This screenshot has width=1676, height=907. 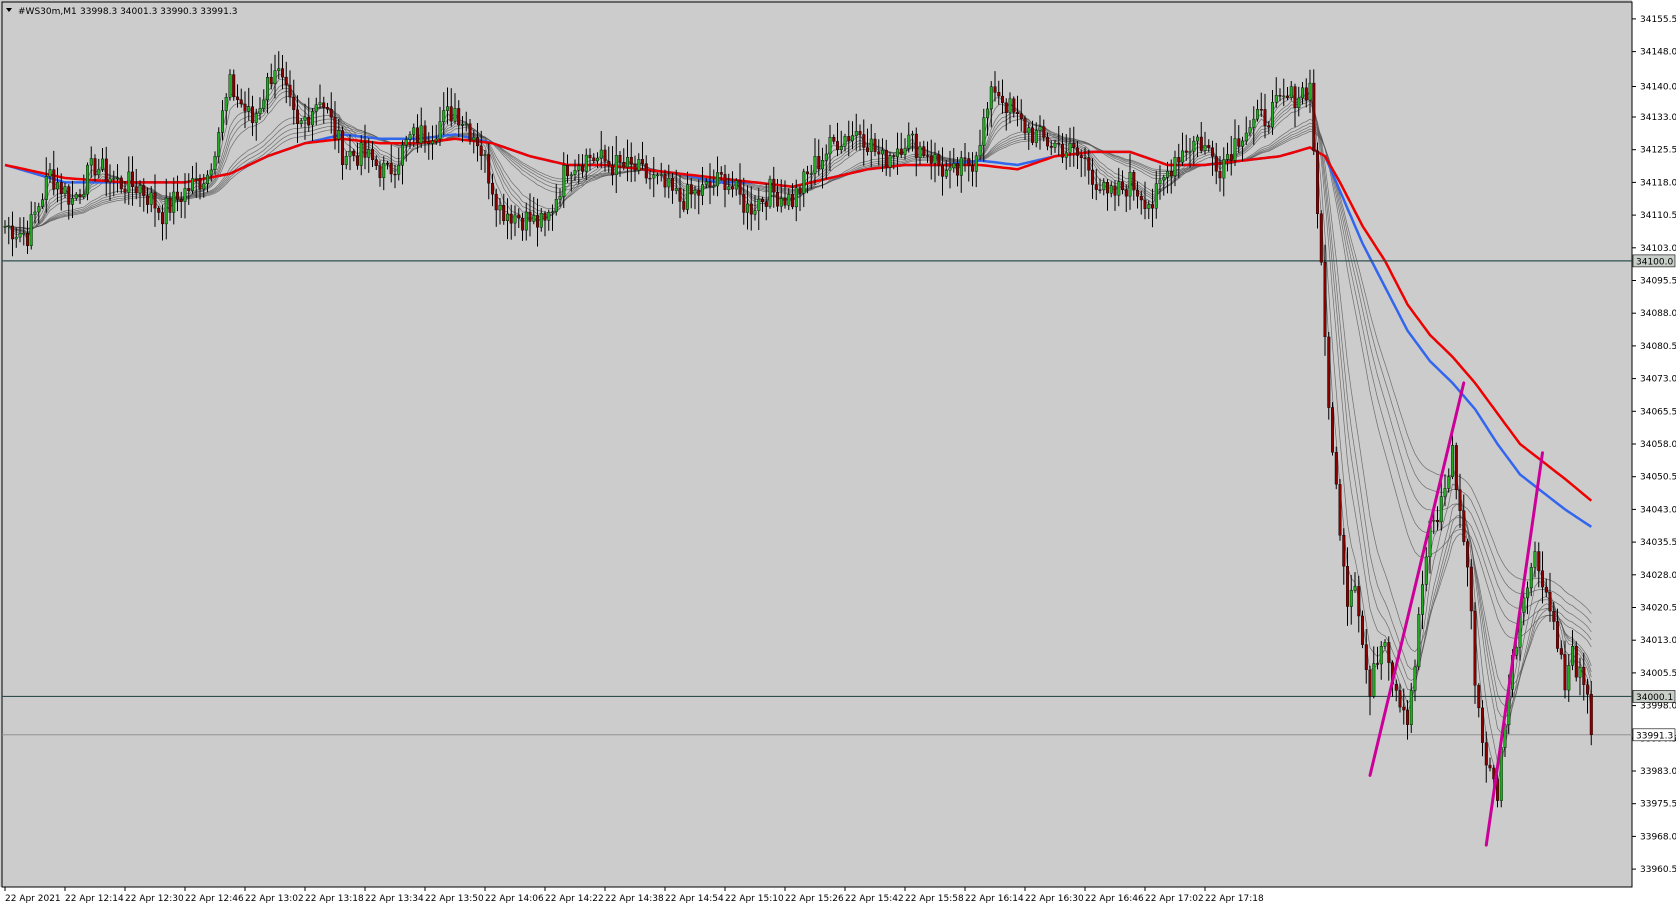 I want to click on candle, so click(x=1340, y=510).